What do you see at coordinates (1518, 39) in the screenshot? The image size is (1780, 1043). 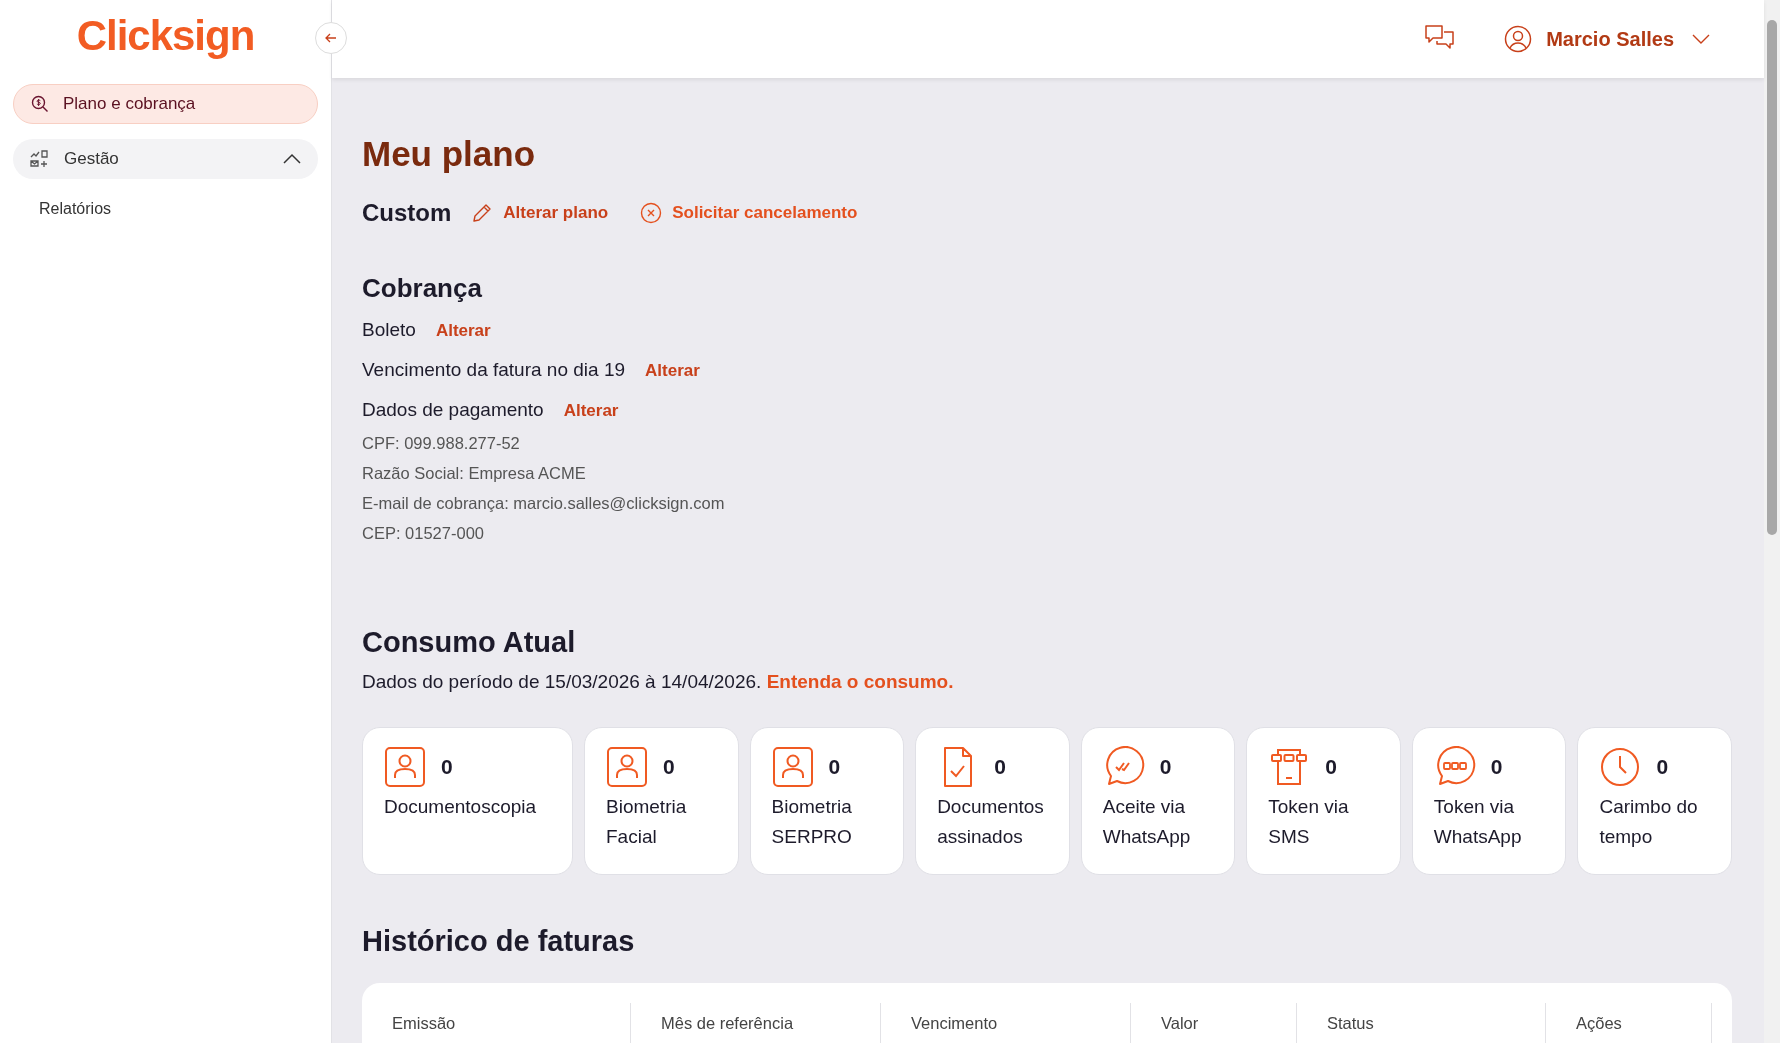 I see `user-icon` at bounding box center [1518, 39].